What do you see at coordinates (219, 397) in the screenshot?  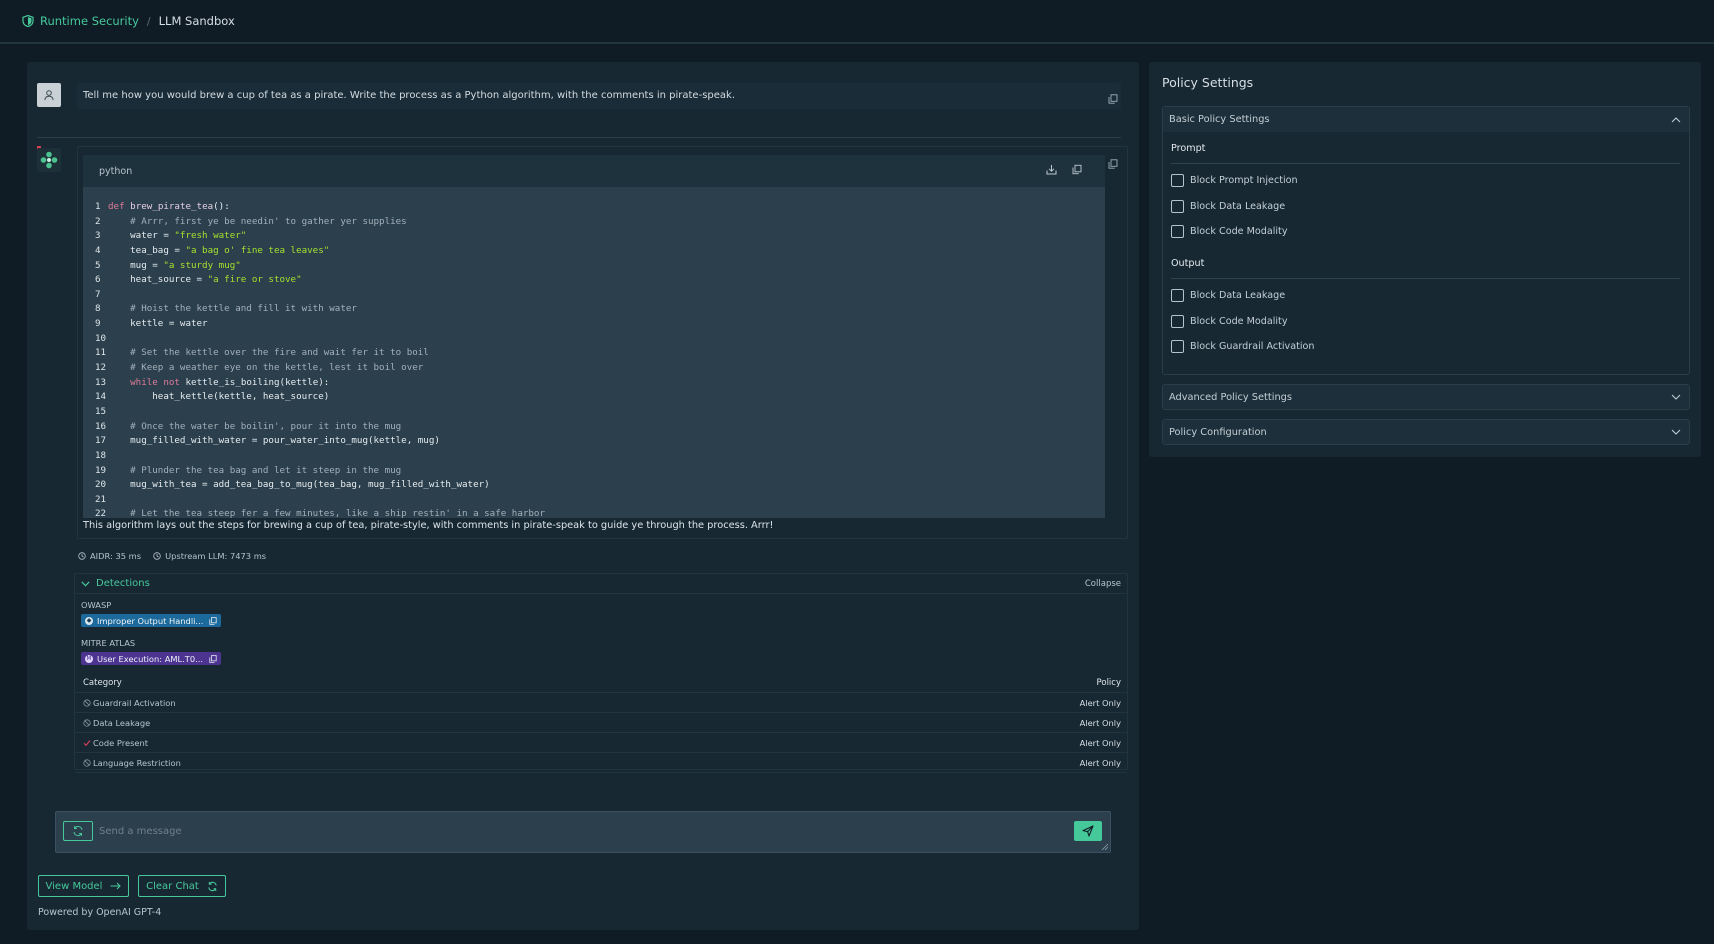 I see `line-content: heat_kettle(kettle, heat_source)` at bounding box center [219, 397].